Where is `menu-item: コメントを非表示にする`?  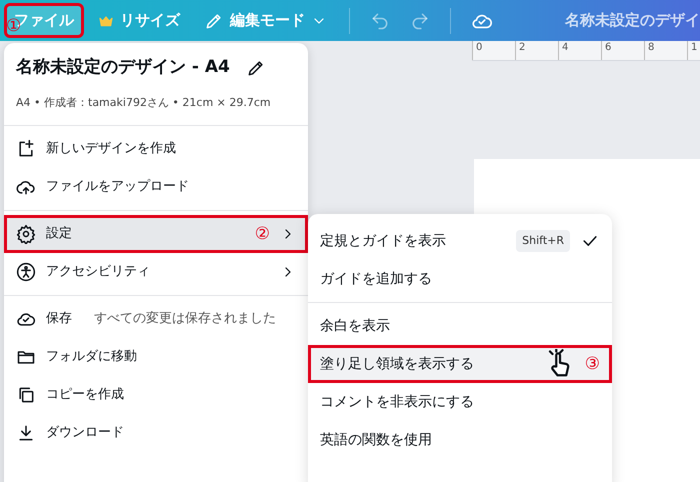
menu-item: コメントを非表示にする is located at coordinates (460, 402).